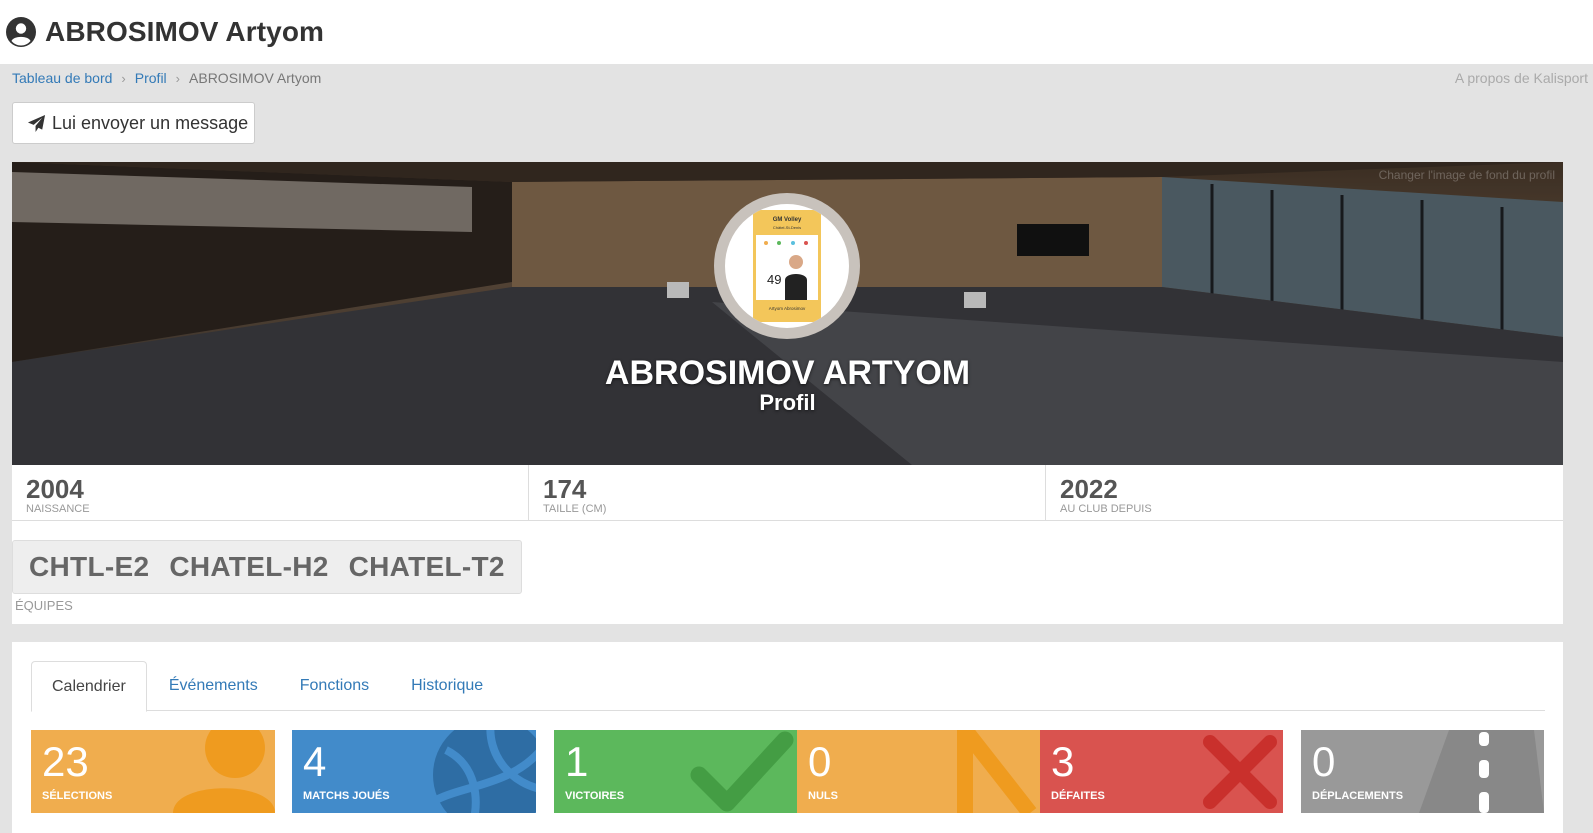 Image resolution: width=1593 pixels, height=833 pixels. Describe the element at coordinates (565, 489) in the screenshot. I see `stat-value: 174` at that location.